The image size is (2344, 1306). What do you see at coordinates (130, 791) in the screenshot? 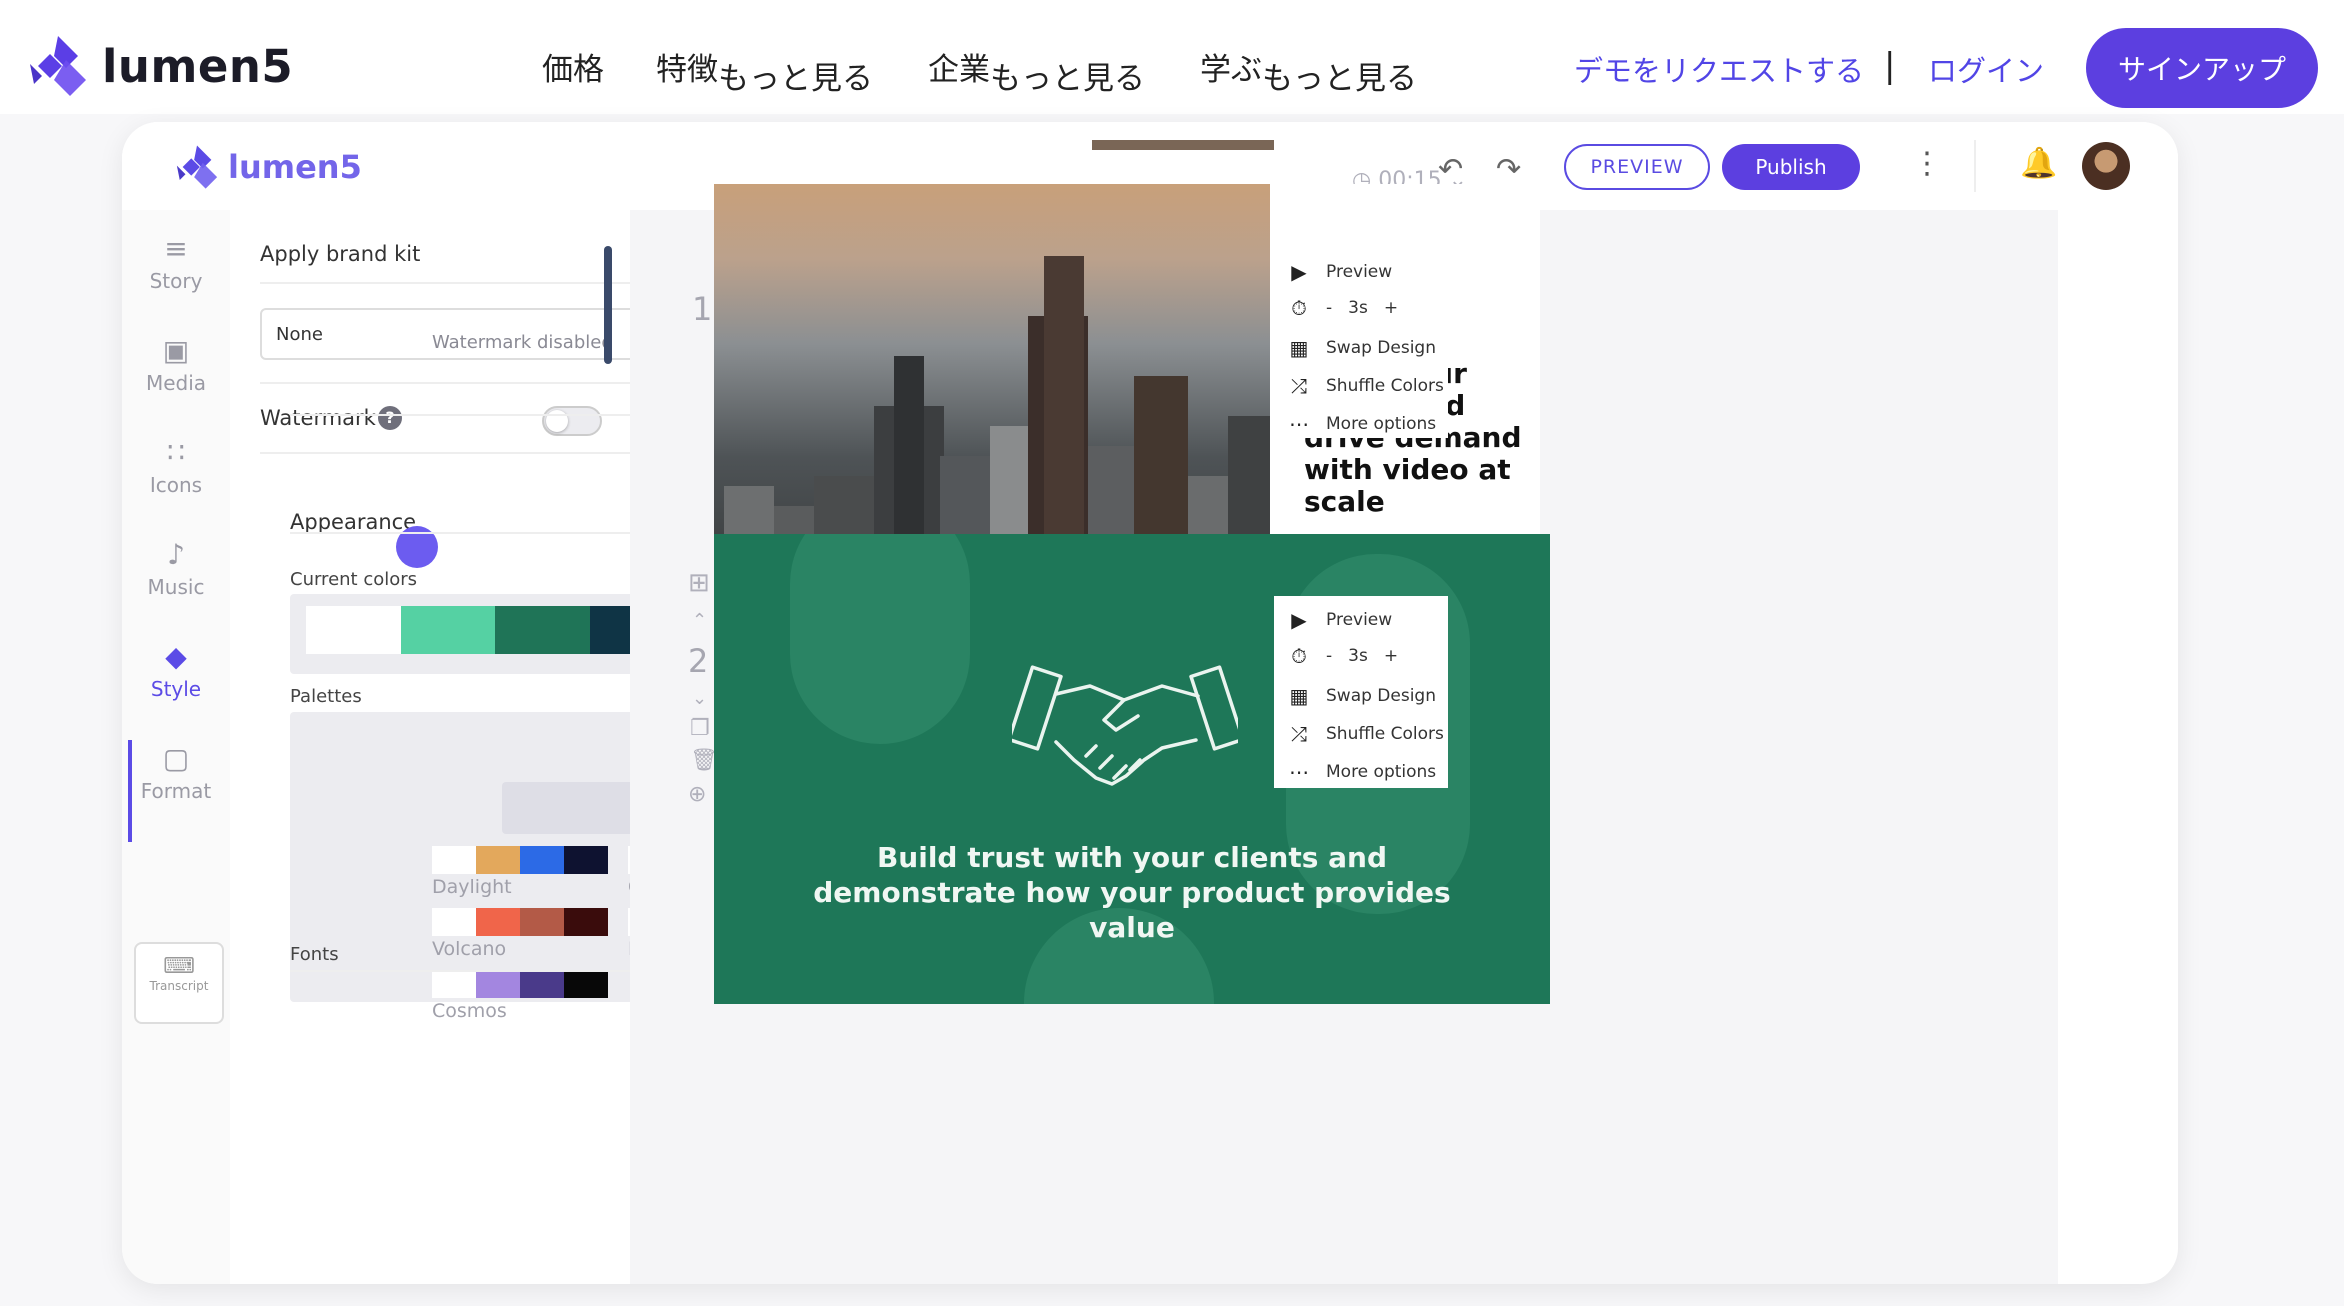
I see `rail-active-indicator` at bounding box center [130, 791].